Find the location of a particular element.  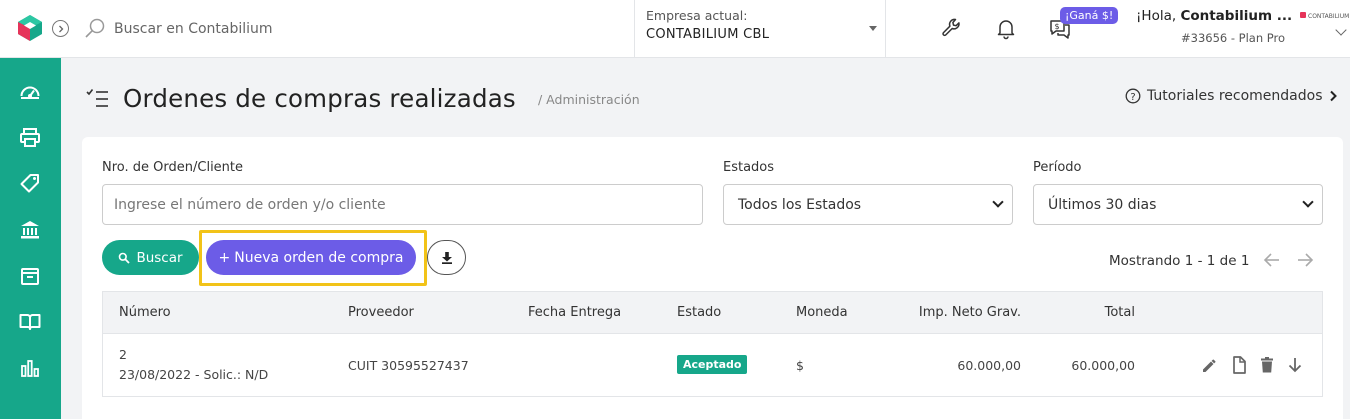

status-filter-select: Todos los Estados is located at coordinates (868, 204).